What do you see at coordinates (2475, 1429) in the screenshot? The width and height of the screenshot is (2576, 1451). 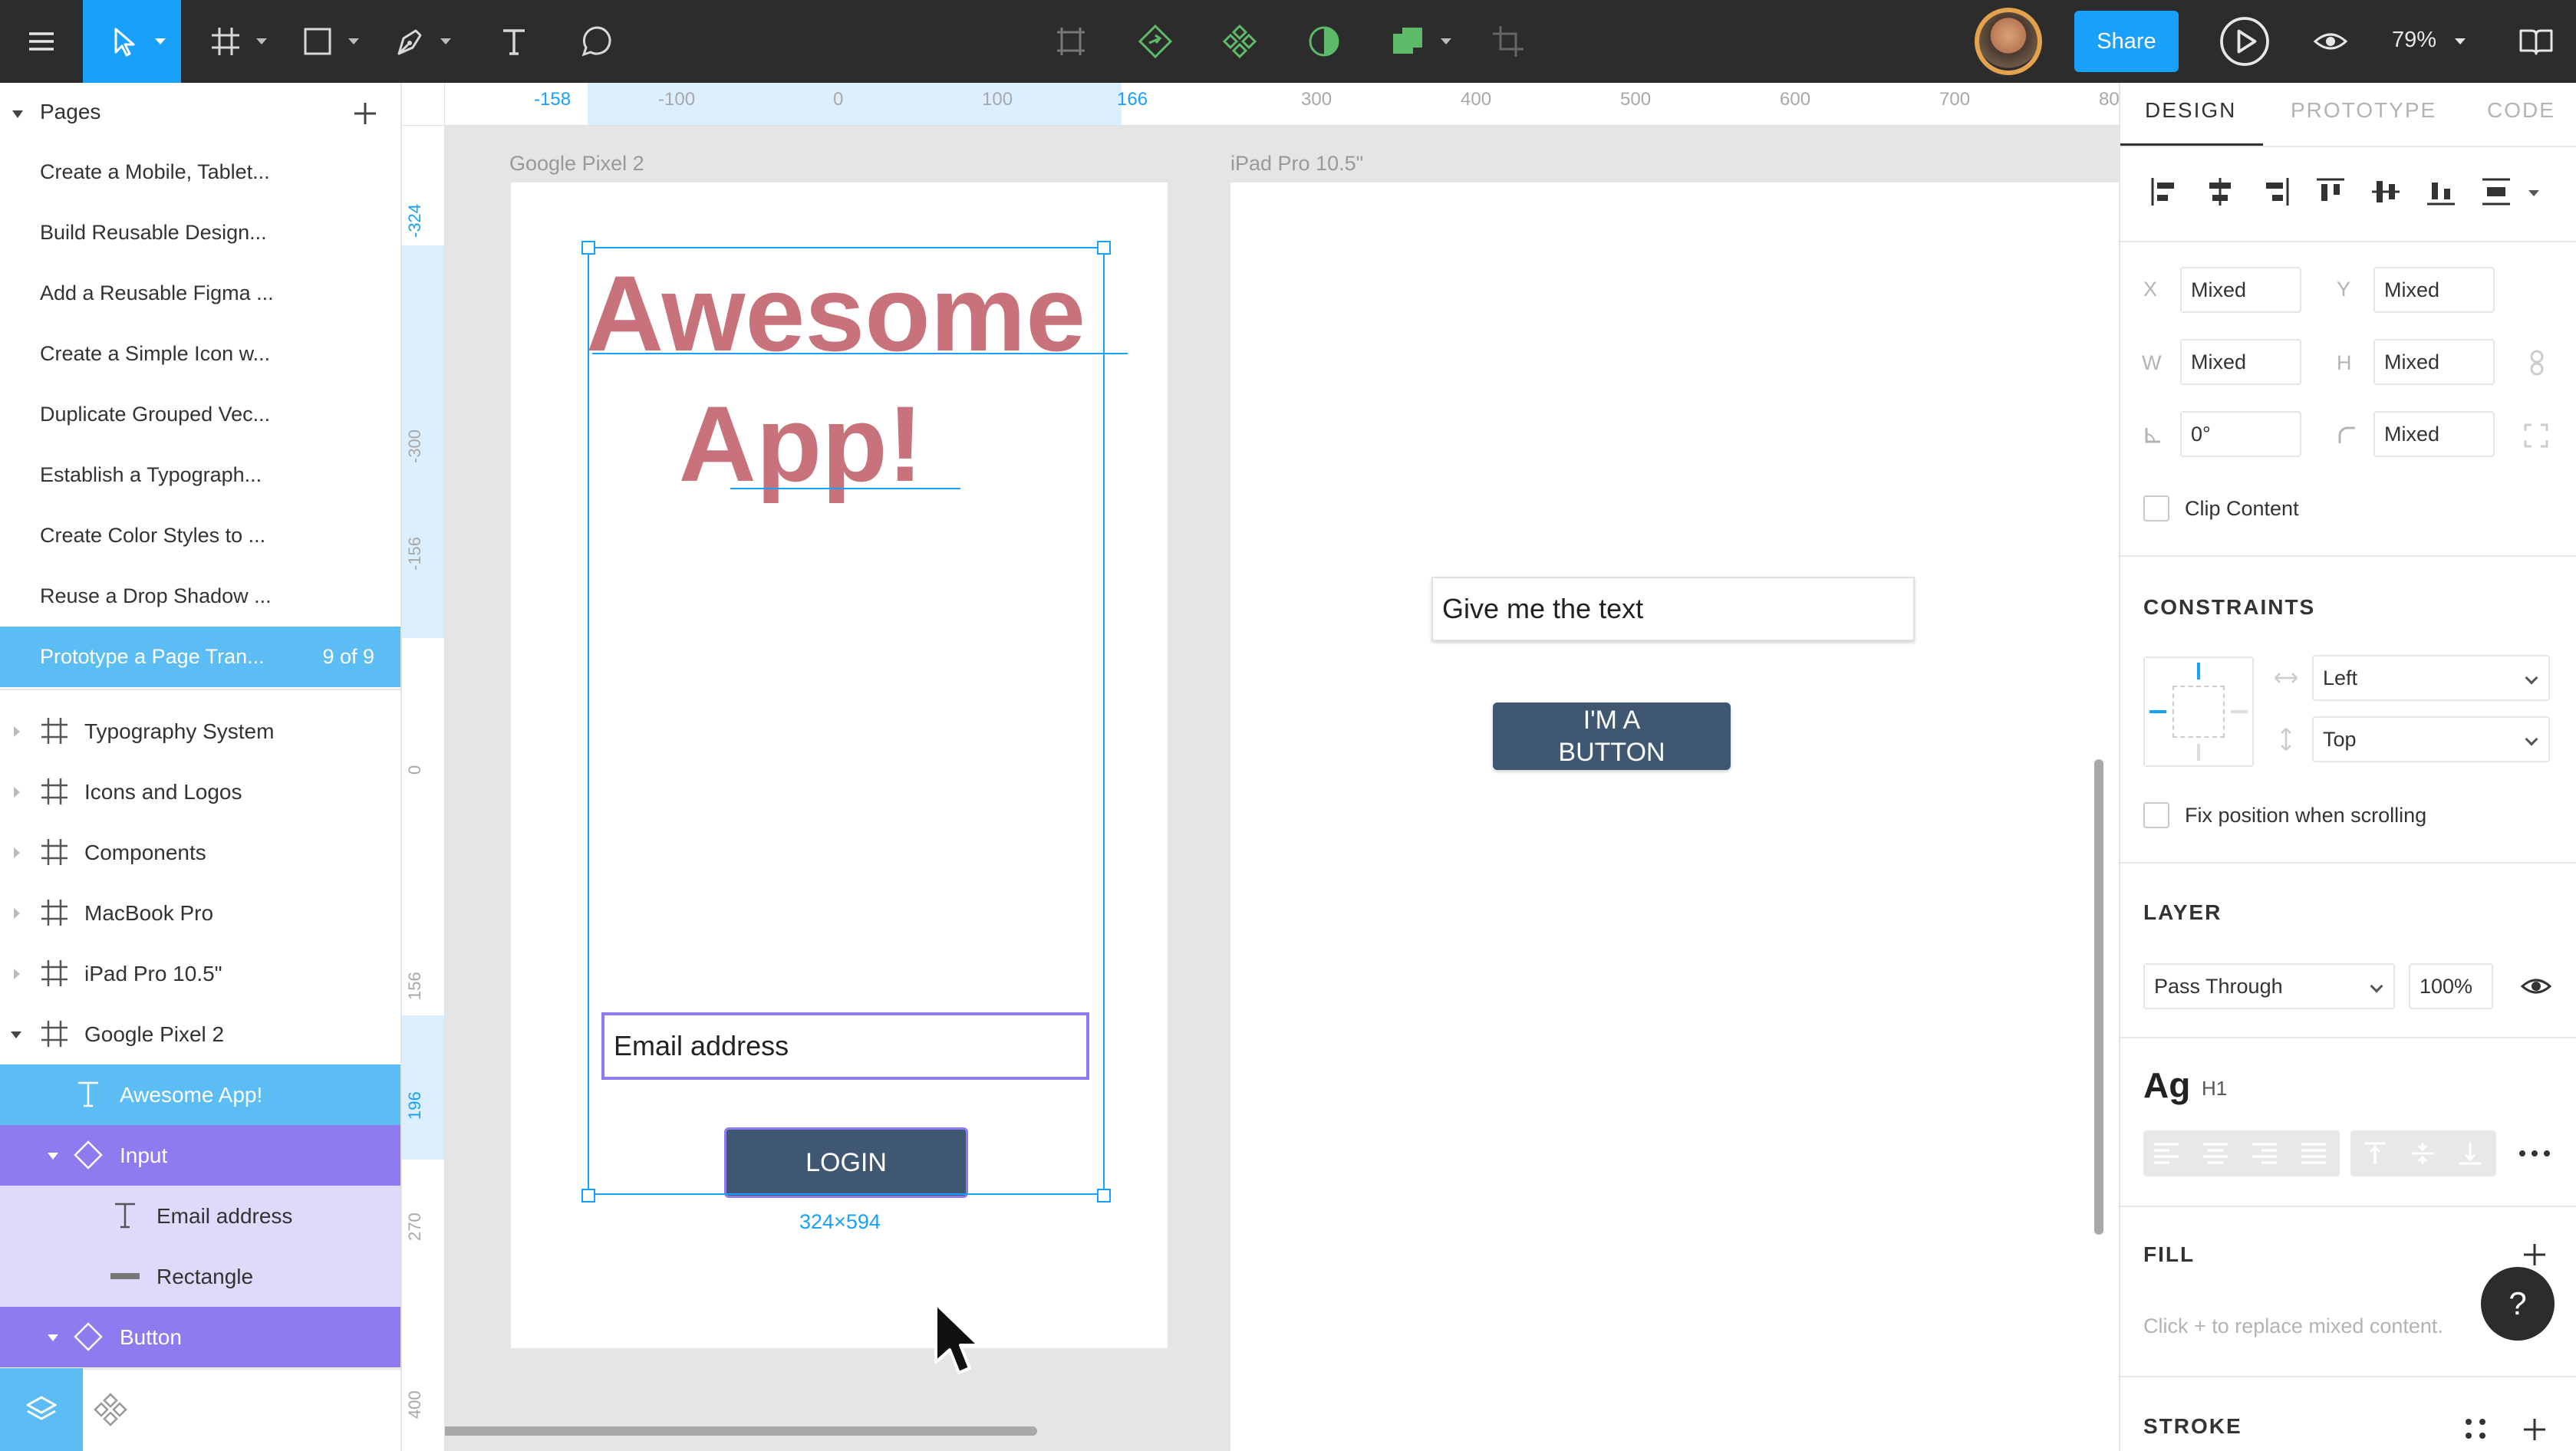 I see `style-grid-icon` at bounding box center [2475, 1429].